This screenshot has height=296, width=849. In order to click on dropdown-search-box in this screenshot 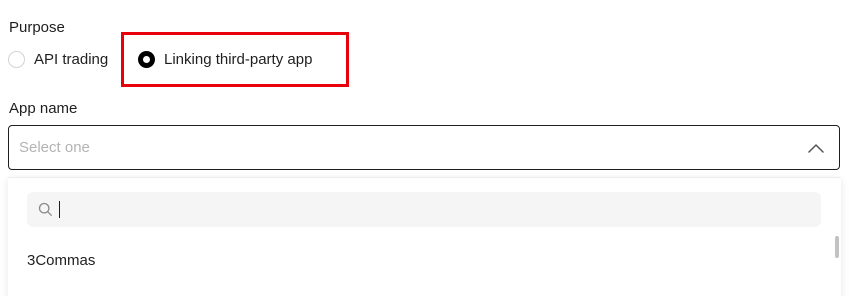, I will do `click(424, 209)`.